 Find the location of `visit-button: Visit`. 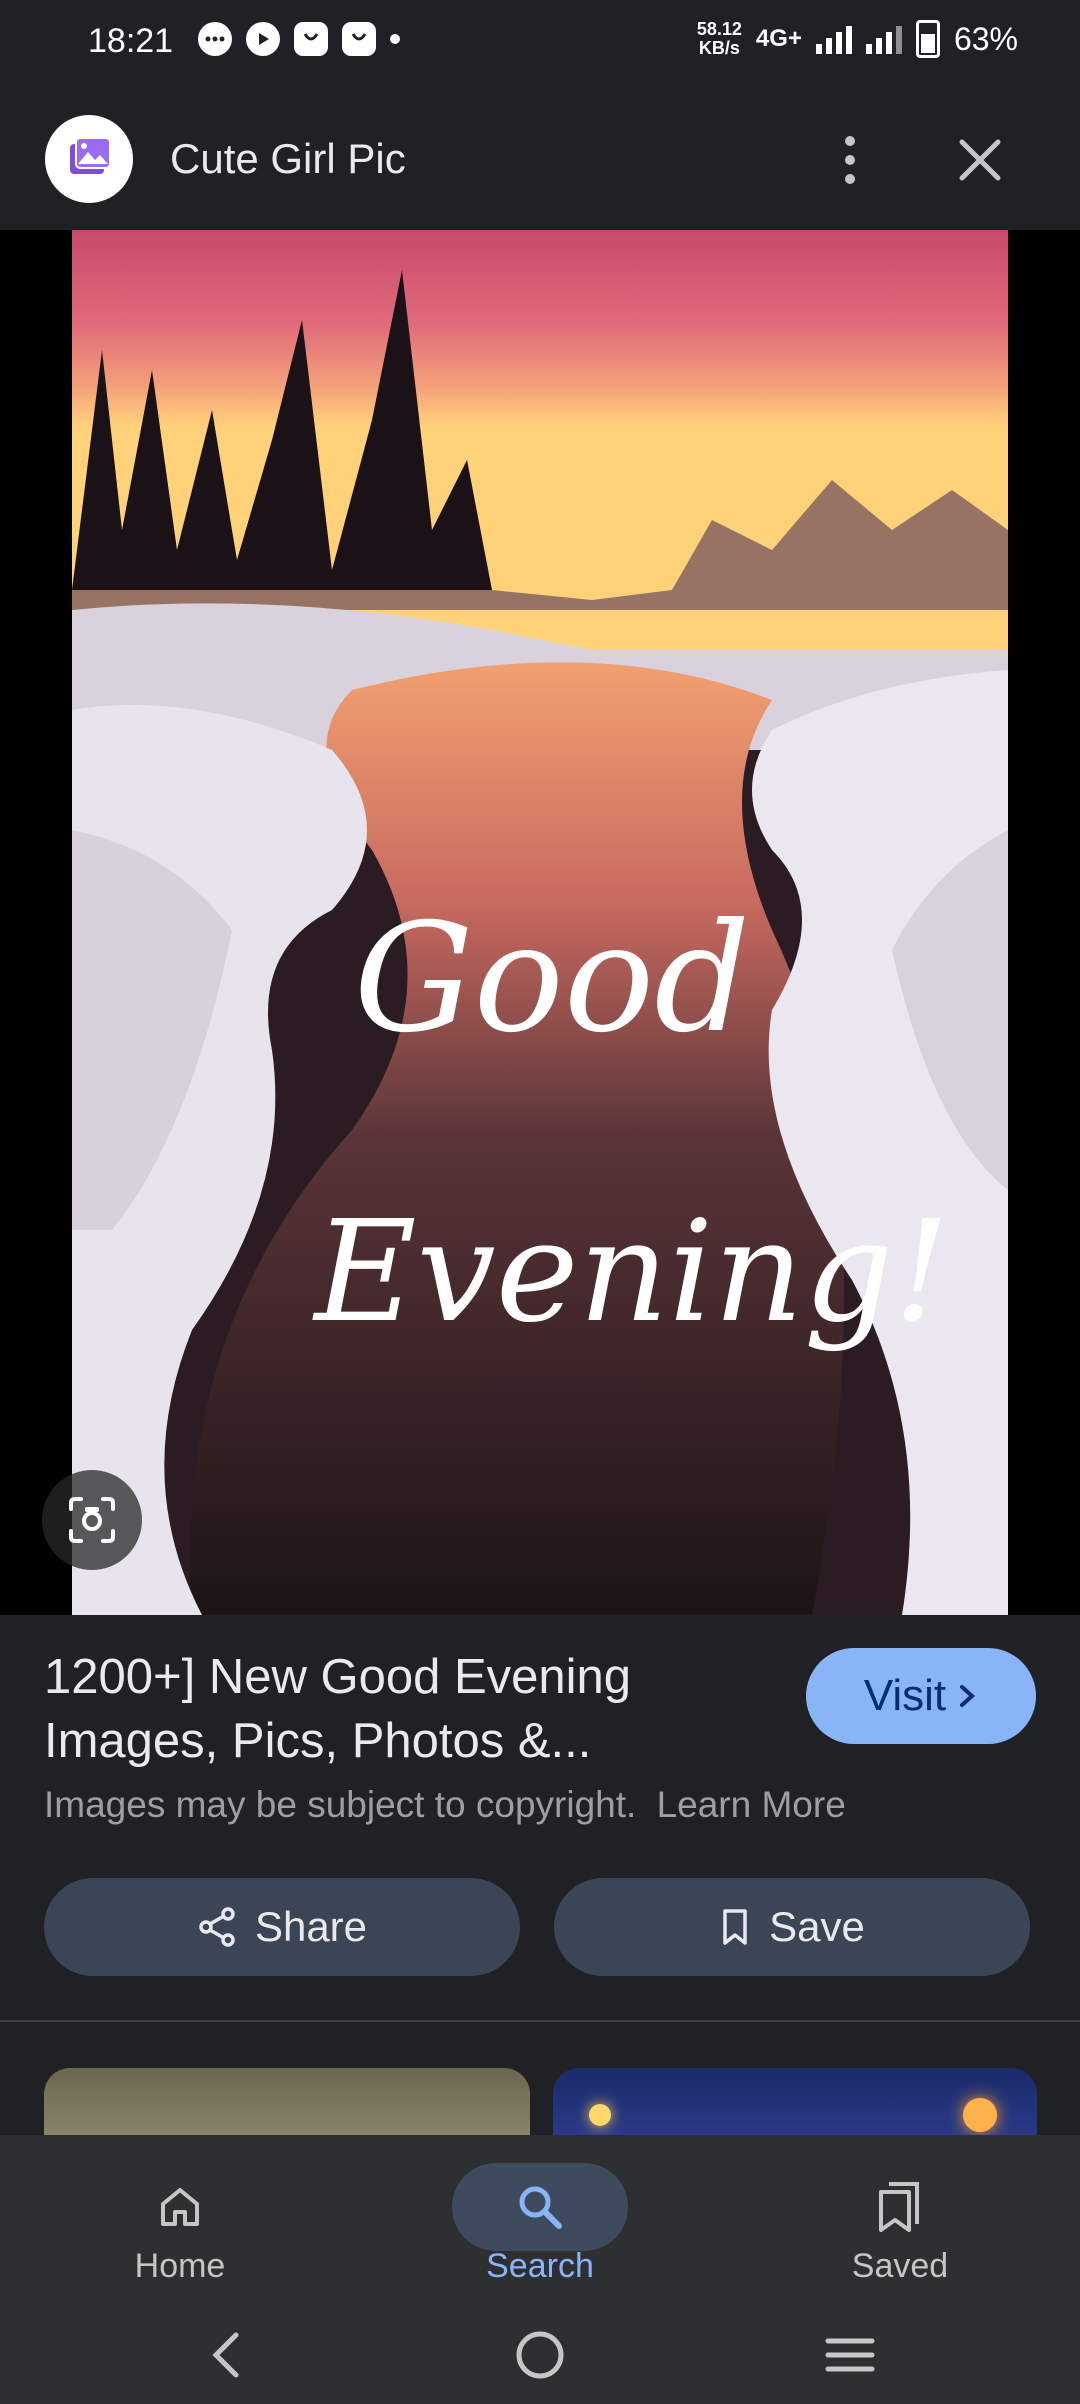

visit-button: Visit is located at coordinates (921, 1696).